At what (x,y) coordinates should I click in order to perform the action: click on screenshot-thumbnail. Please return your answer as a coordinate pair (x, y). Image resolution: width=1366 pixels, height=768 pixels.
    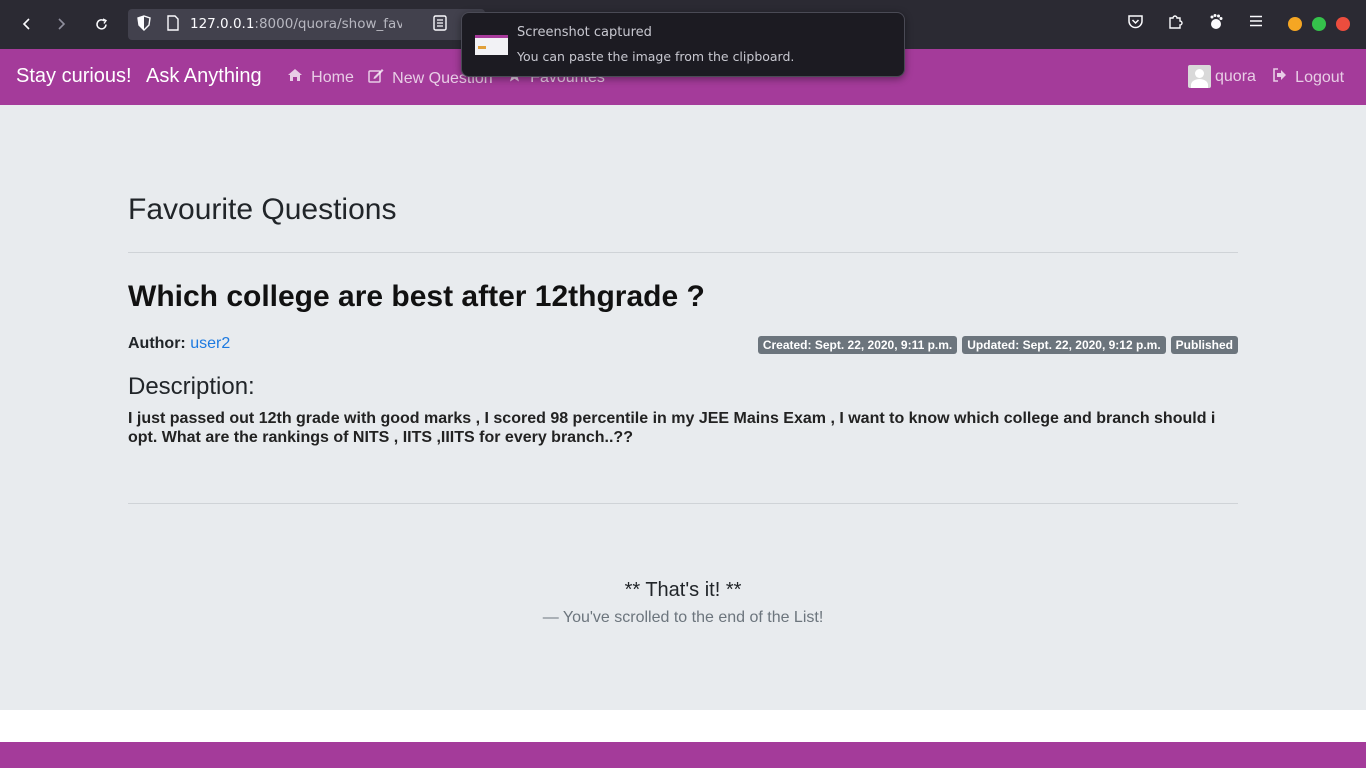
    Looking at the image, I should click on (491, 45).